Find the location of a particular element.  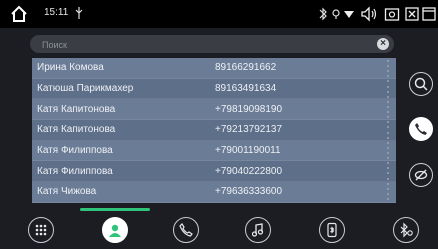

contacts-icon is located at coordinates (115, 230).